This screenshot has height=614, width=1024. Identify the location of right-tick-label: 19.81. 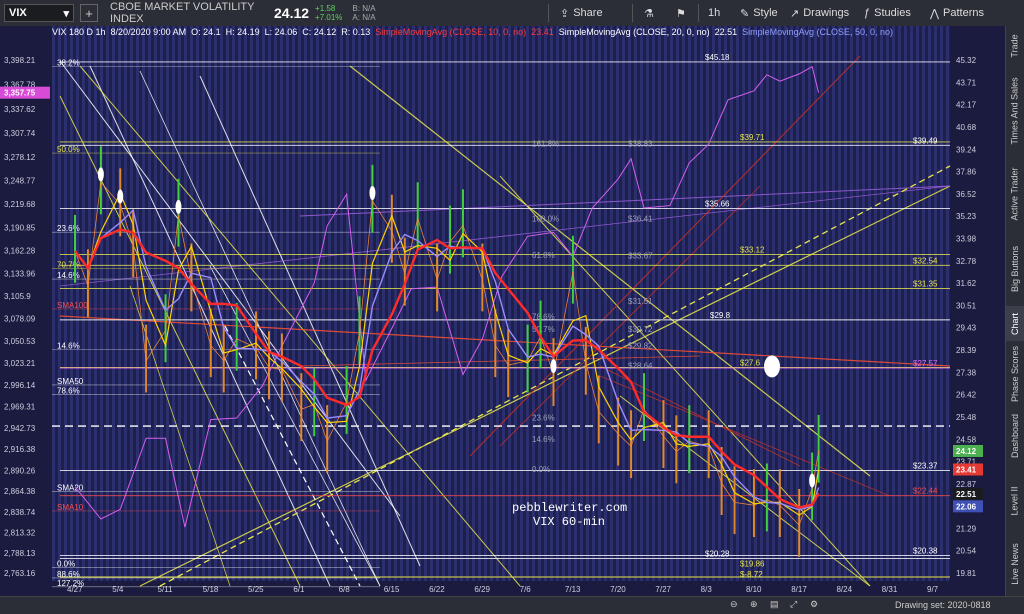
(966, 573).